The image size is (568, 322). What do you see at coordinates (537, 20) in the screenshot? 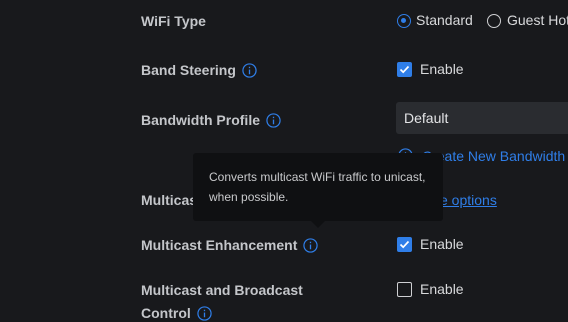
I see `radio-guest-hotspot-label: Guest Hot` at bounding box center [537, 20].